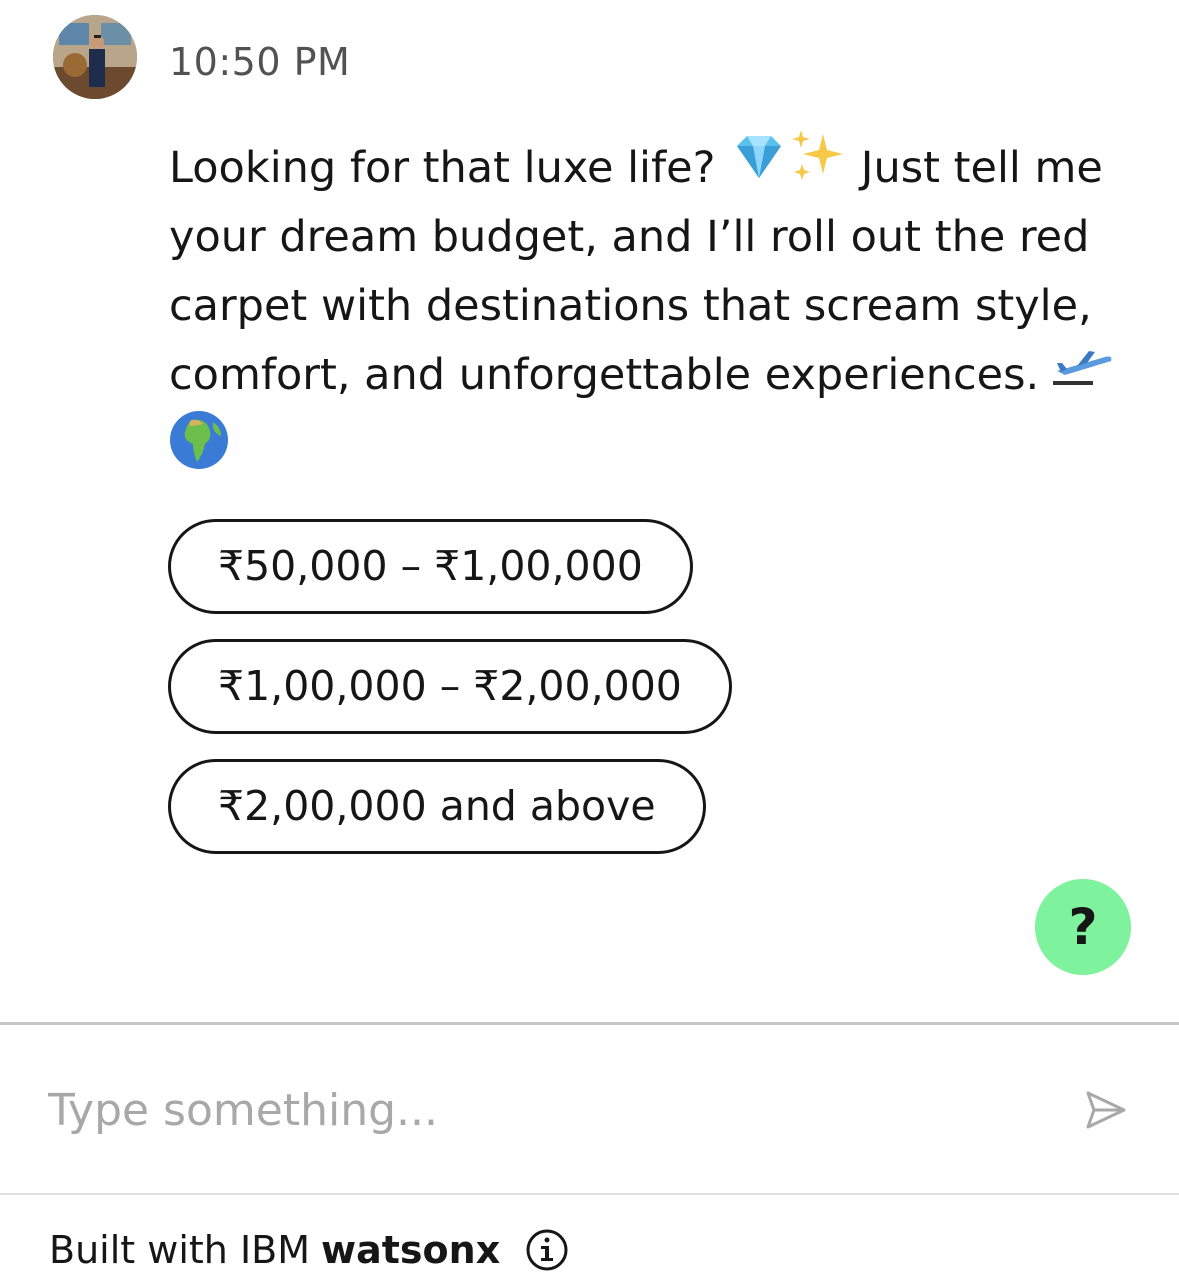  What do you see at coordinates (95, 57) in the screenshot?
I see `bot-avatar` at bounding box center [95, 57].